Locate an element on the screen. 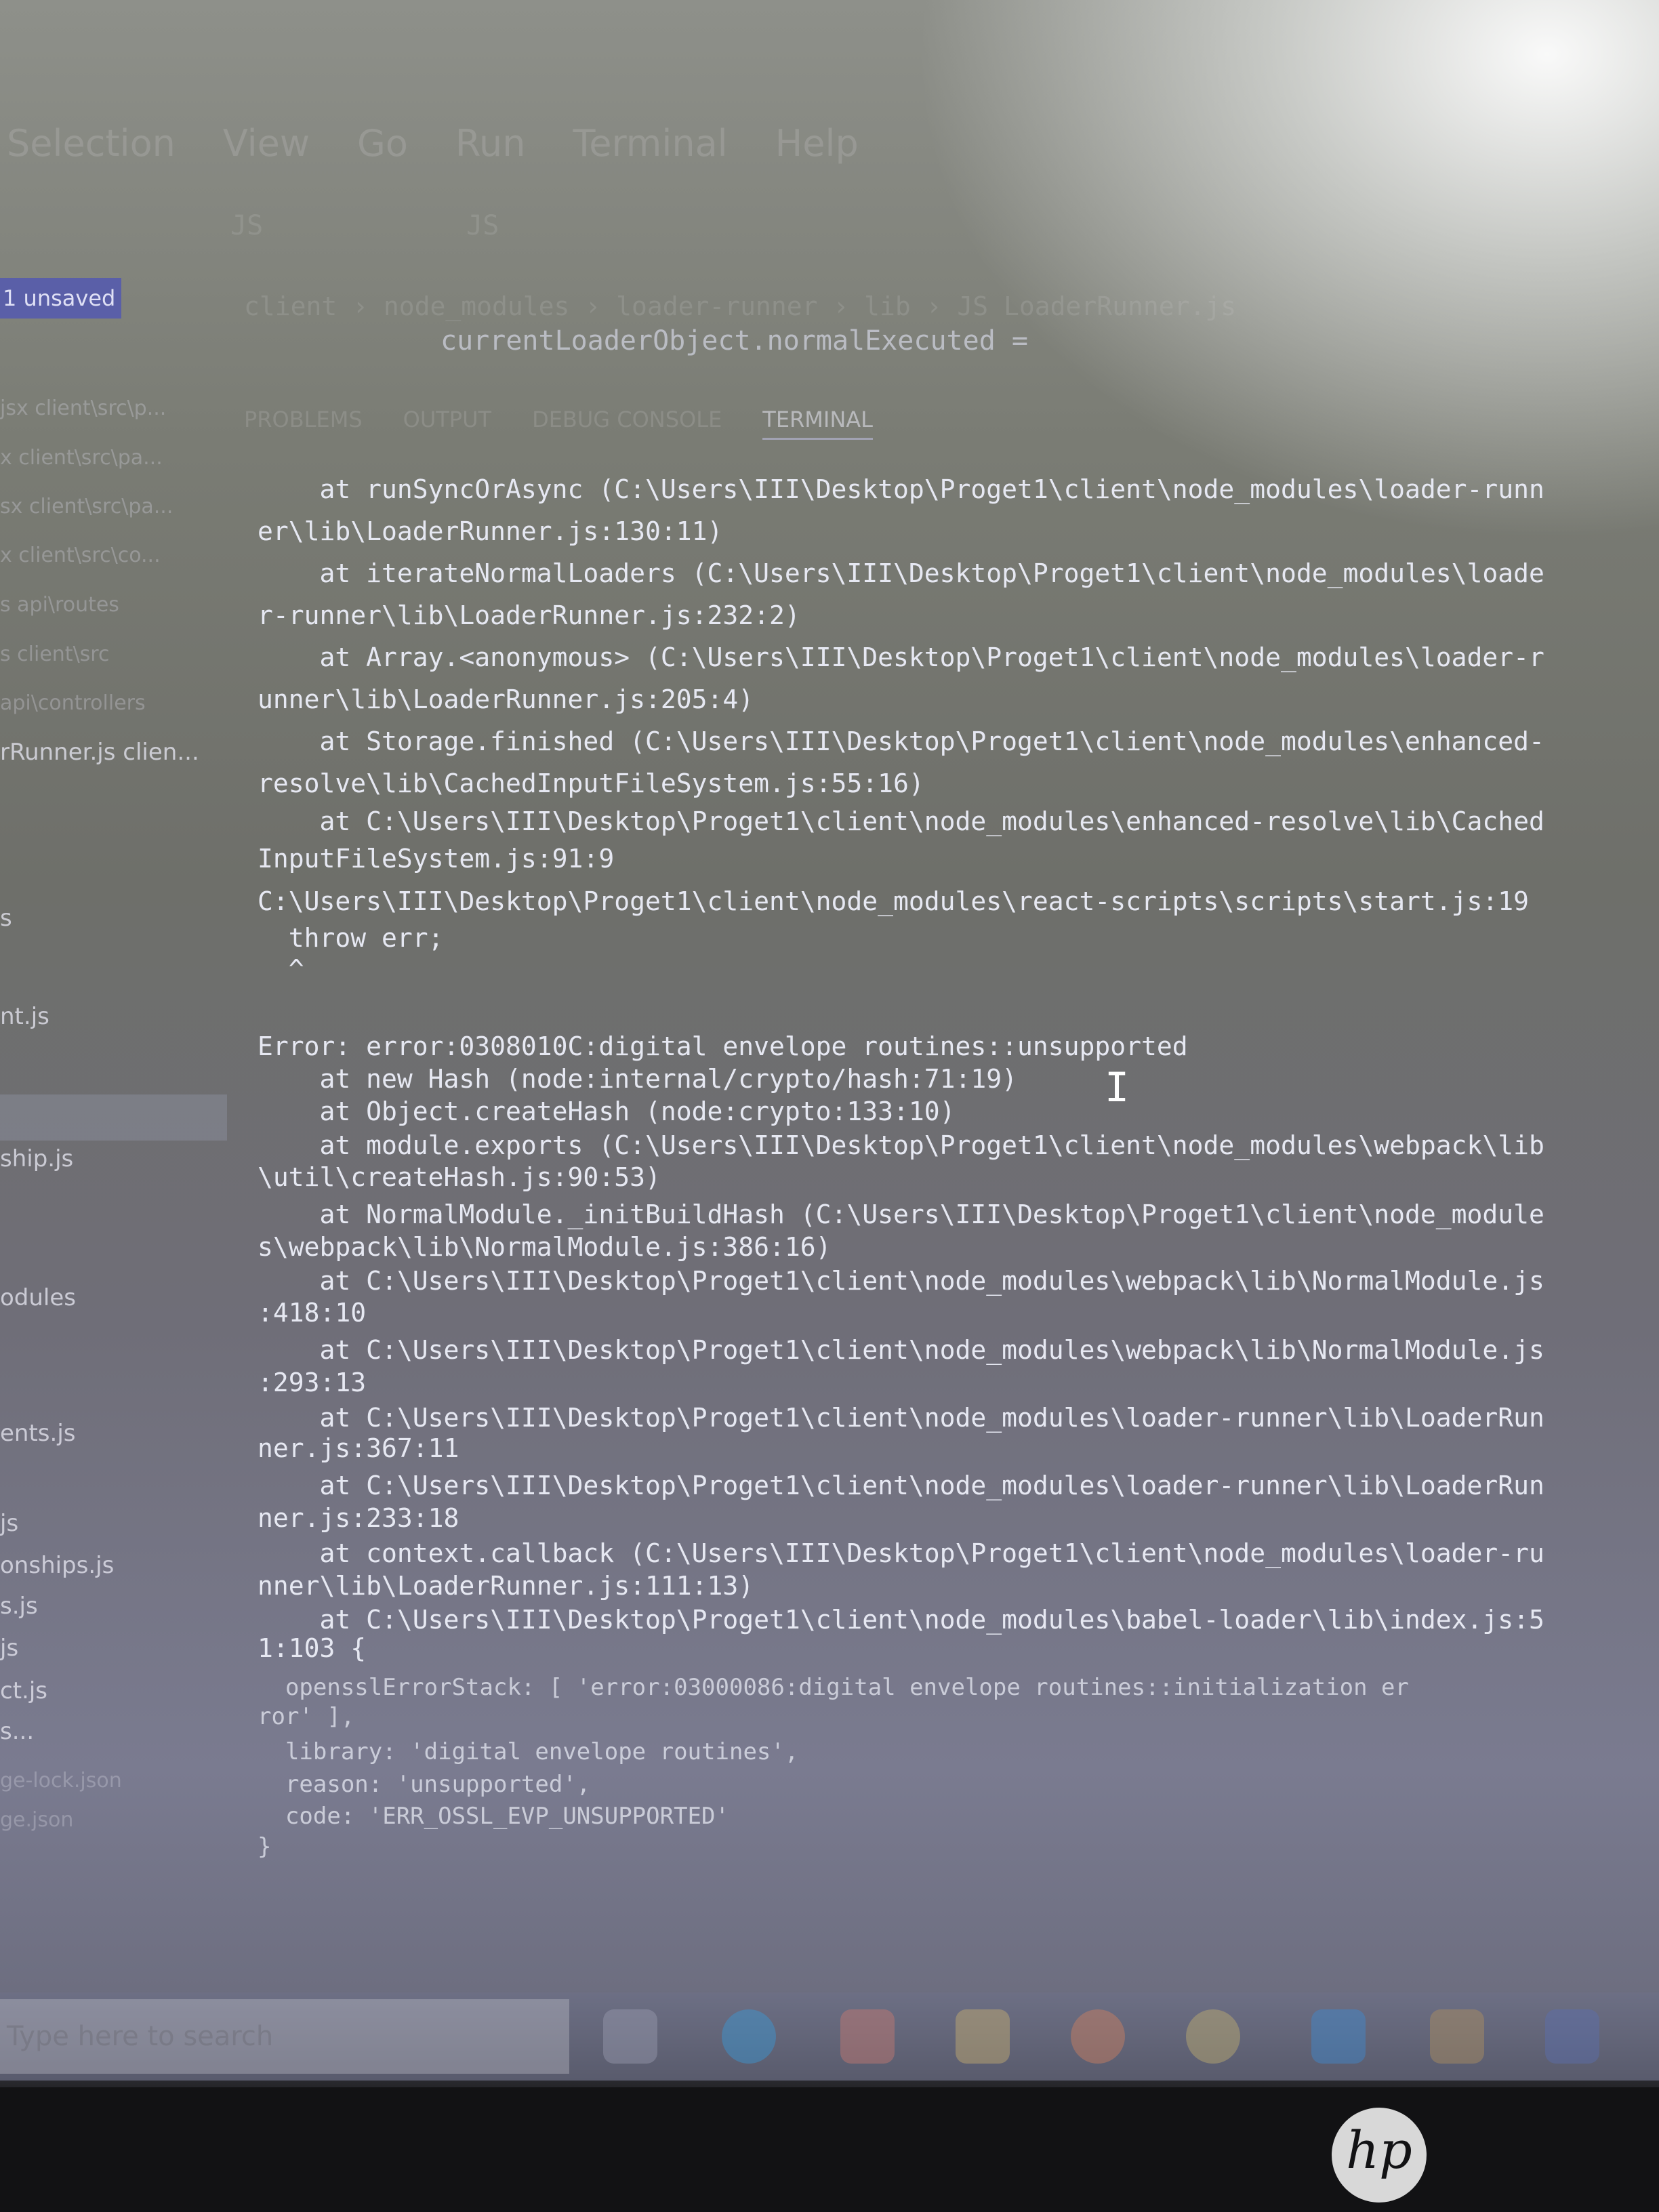  terminal-line: ner.js:367:11 is located at coordinates (358, 1448).